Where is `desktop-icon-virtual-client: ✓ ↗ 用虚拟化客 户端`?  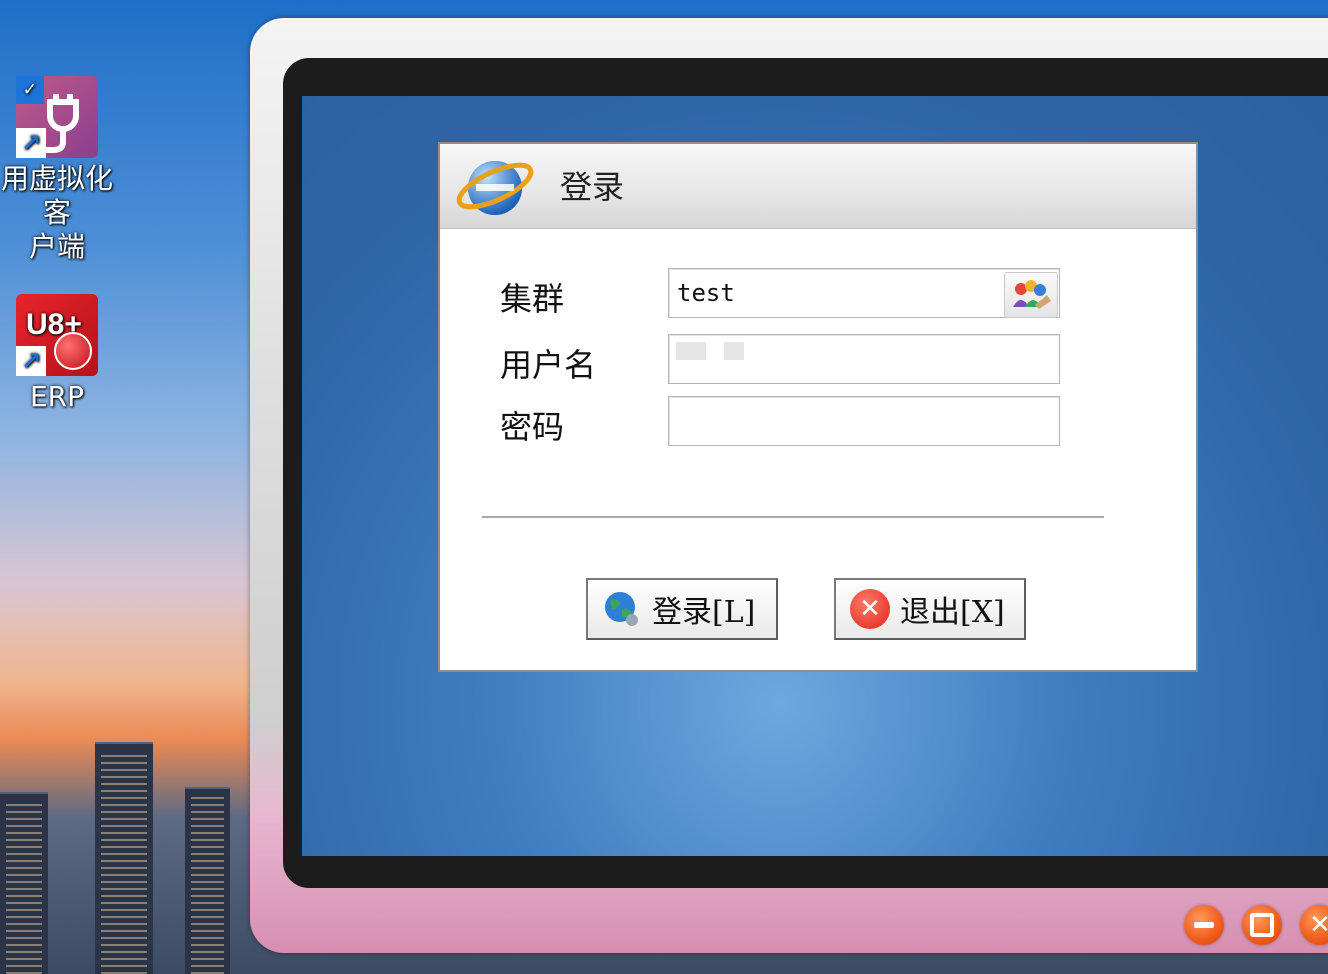 desktop-icon-virtual-client: ✓ ↗ 用虚拟化客 户端 is located at coordinates (61, 170).